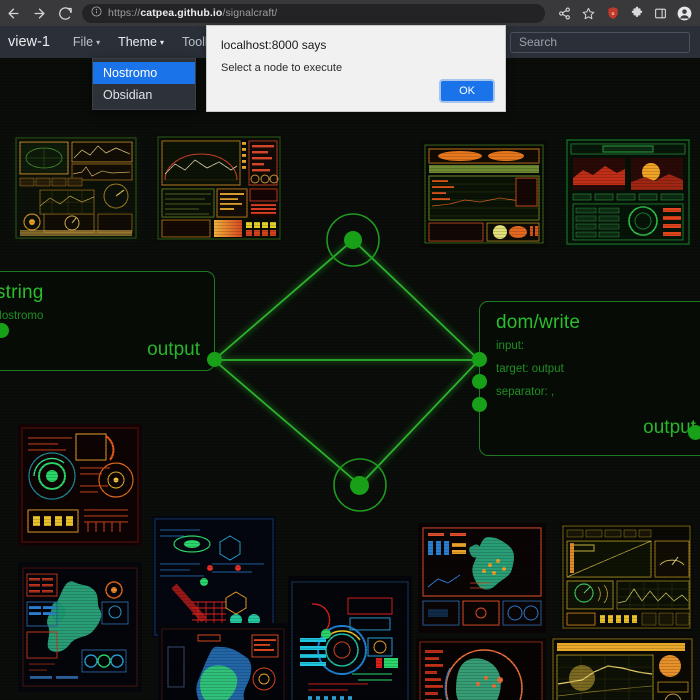 Image resolution: width=700 pixels, height=700 pixels. What do you see at coordinates (600, 42) in the screenshot?
I see `search-input` at bounding box center [600, 42].